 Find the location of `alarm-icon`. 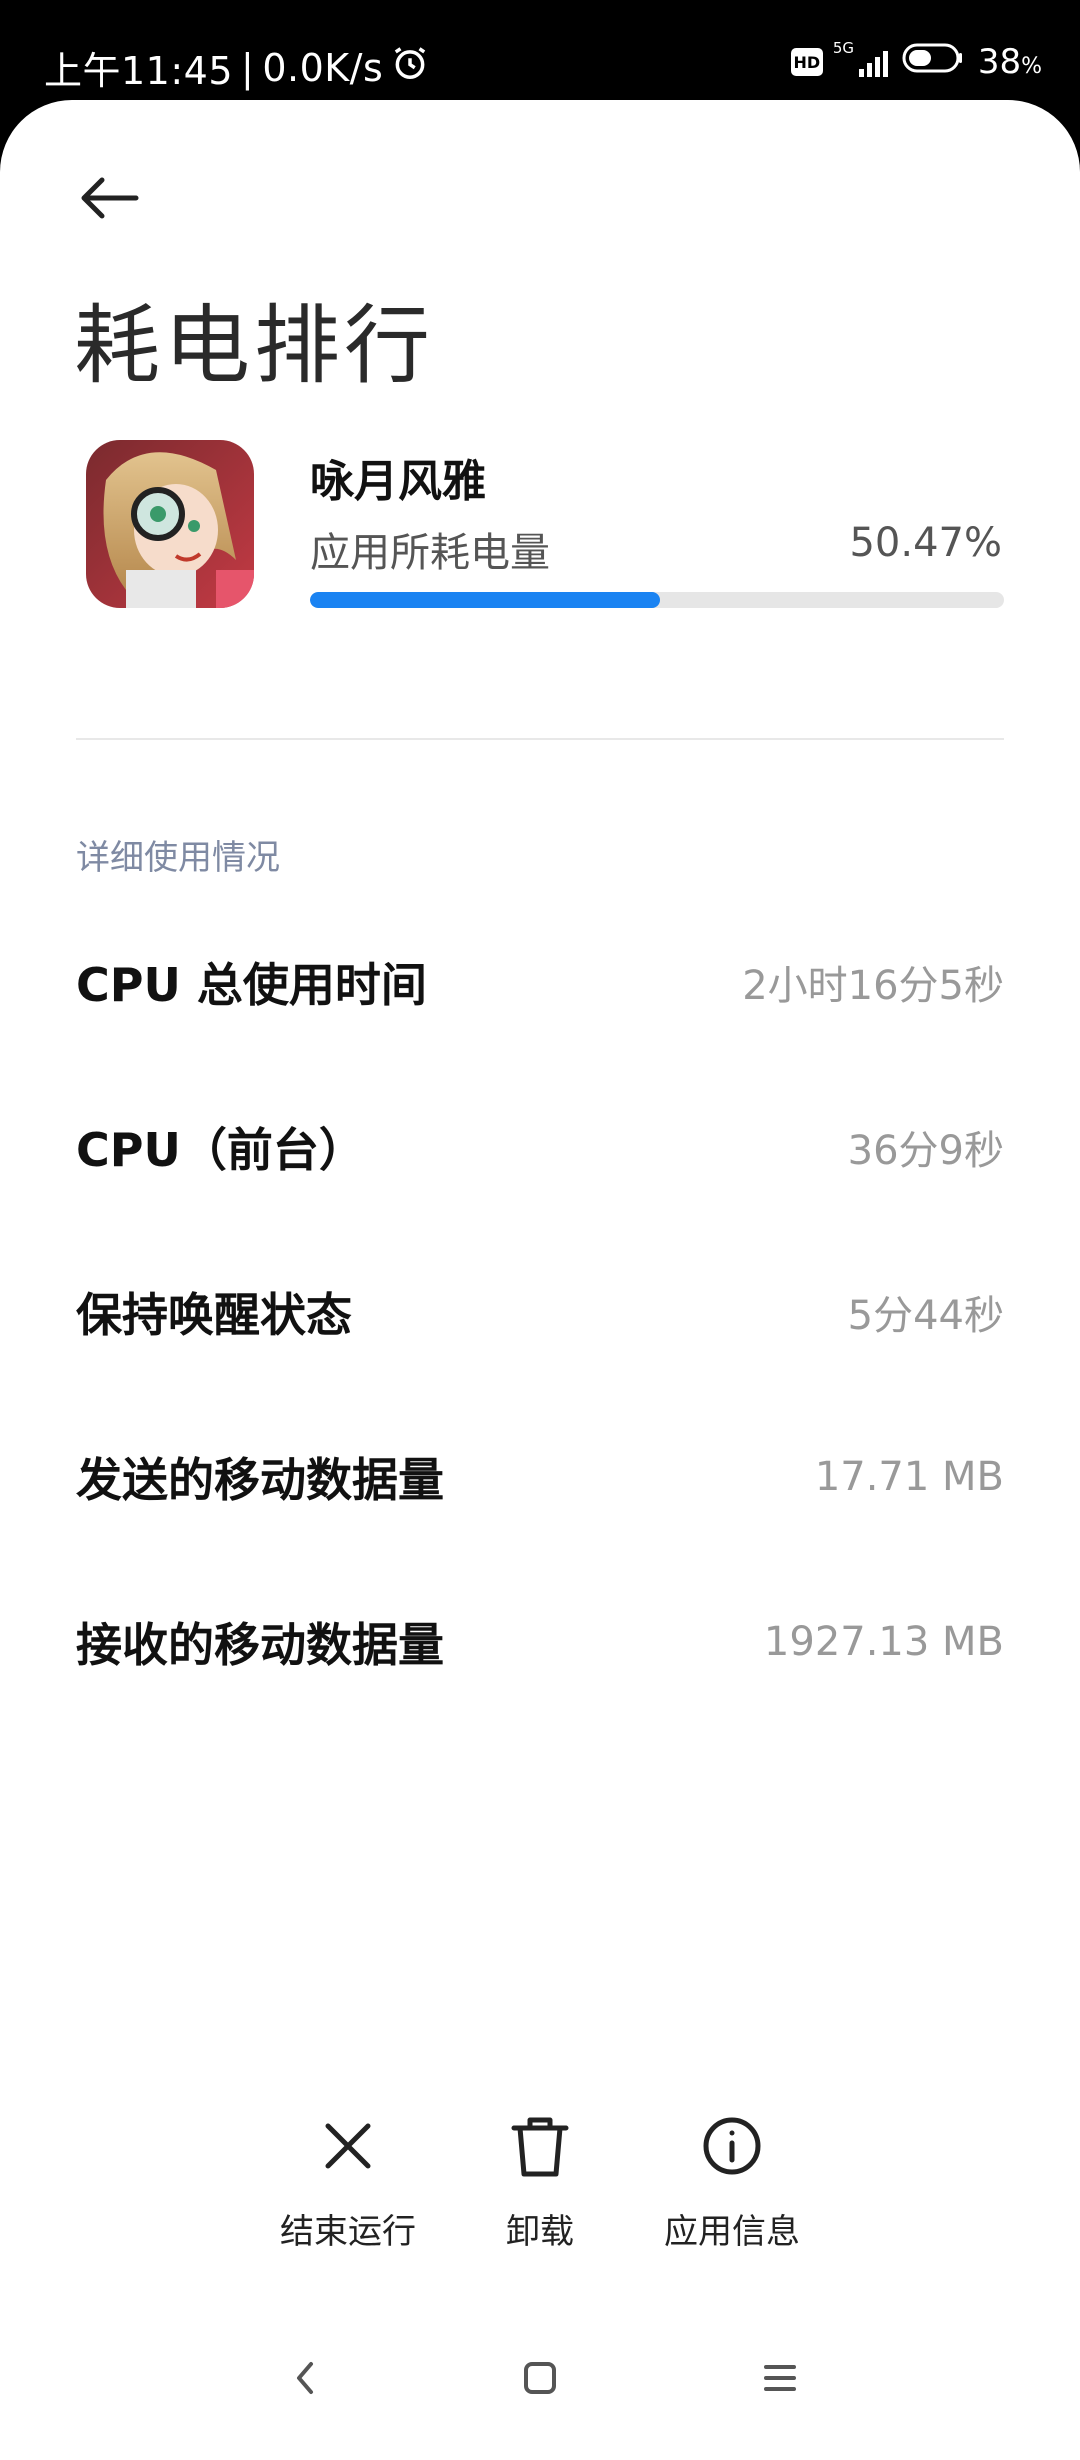

alarm-icon is located at coordinates (410, 67).